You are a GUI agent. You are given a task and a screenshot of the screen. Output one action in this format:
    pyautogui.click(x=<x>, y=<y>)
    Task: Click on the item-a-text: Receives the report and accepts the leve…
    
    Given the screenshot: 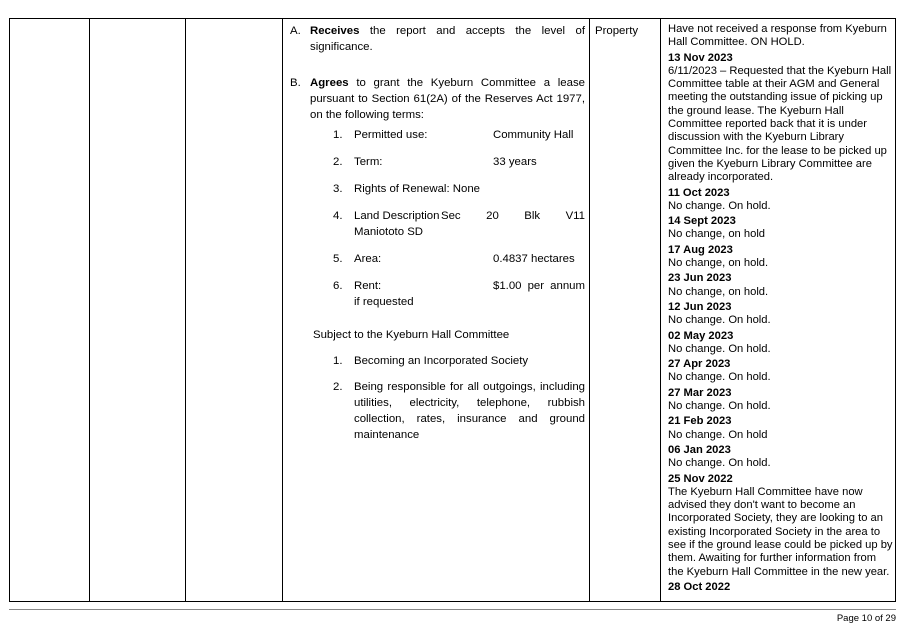 What is the action you would take?
    pyautogui.click(x=447, y=39)
    